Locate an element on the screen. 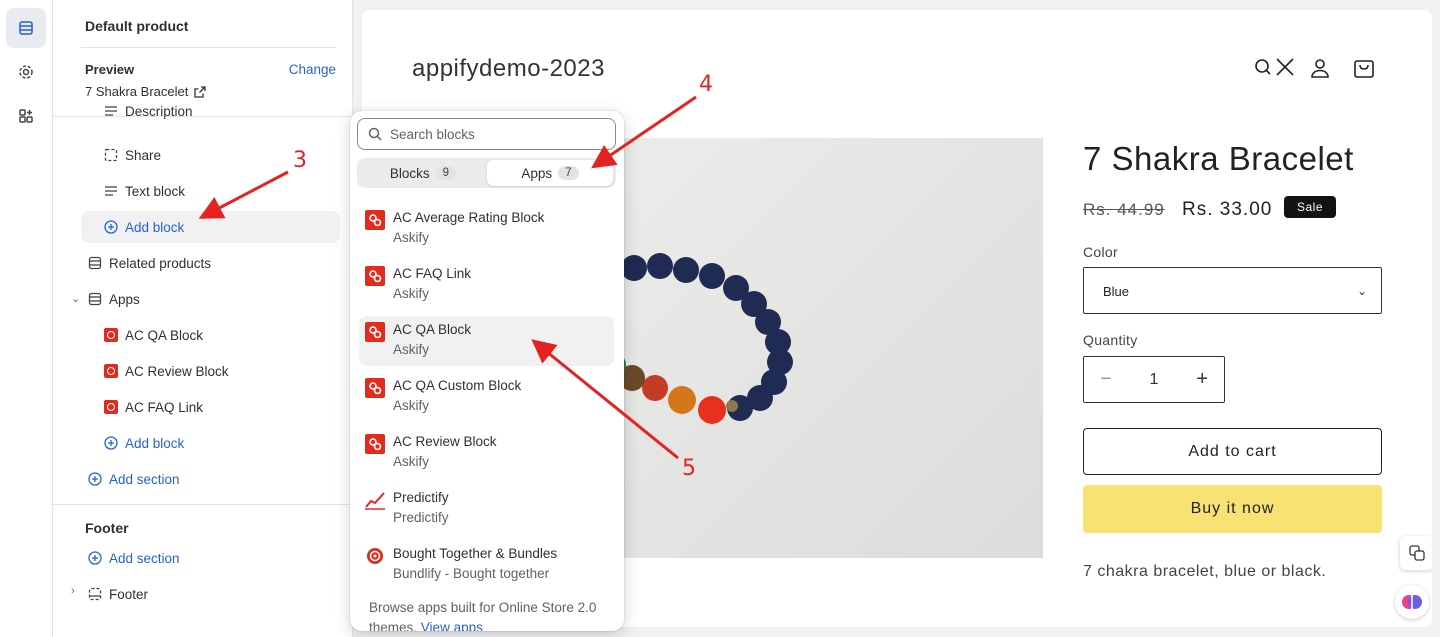 The width and height of the screenshot is (1440, 637). block-type-tabs: Blocks 9 Apps 7 is located at coordinates (486, 173).